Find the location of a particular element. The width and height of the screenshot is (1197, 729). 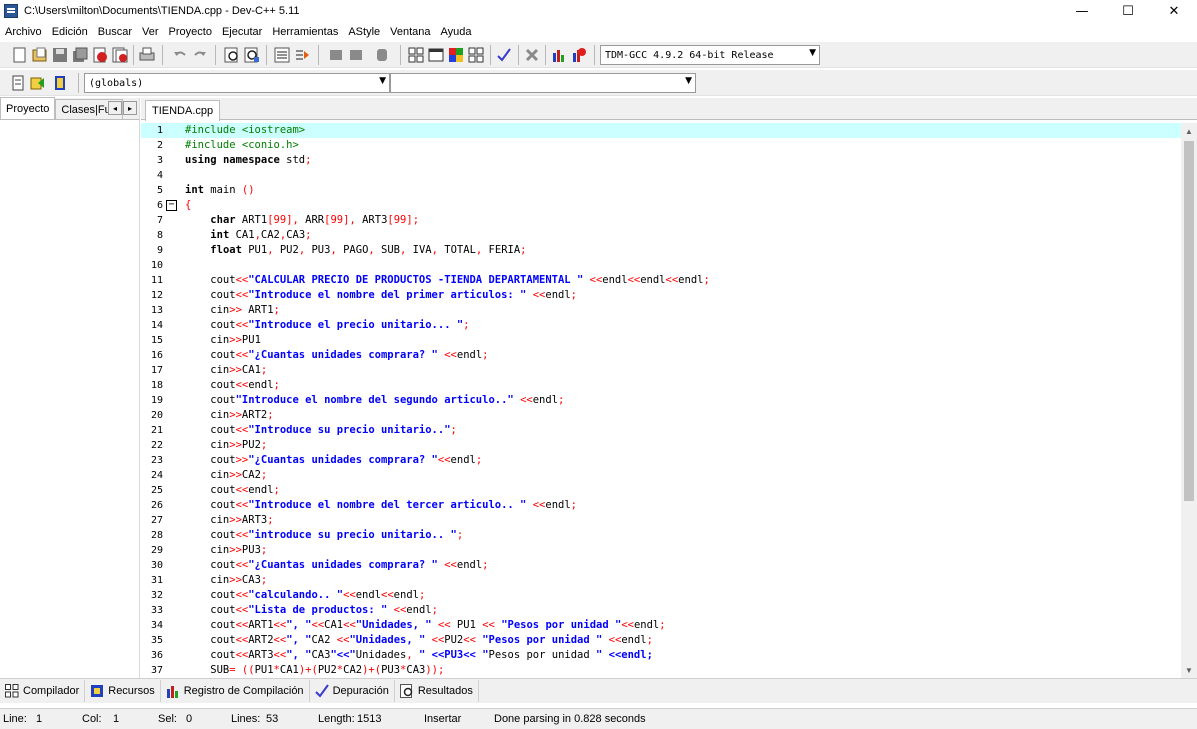

menu-archivo: Archivo is located at coordinates (23, 32).